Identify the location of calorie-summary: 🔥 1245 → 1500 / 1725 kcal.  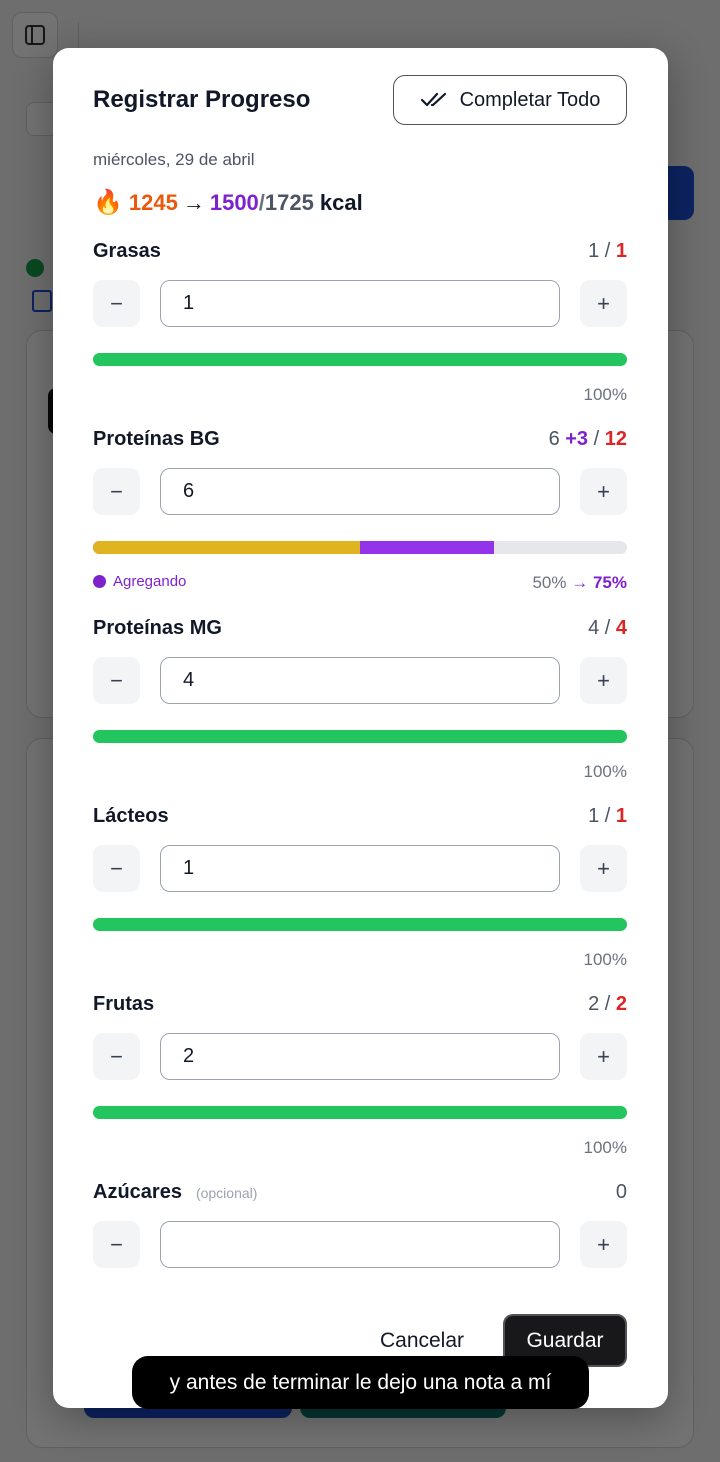
(228, 202).